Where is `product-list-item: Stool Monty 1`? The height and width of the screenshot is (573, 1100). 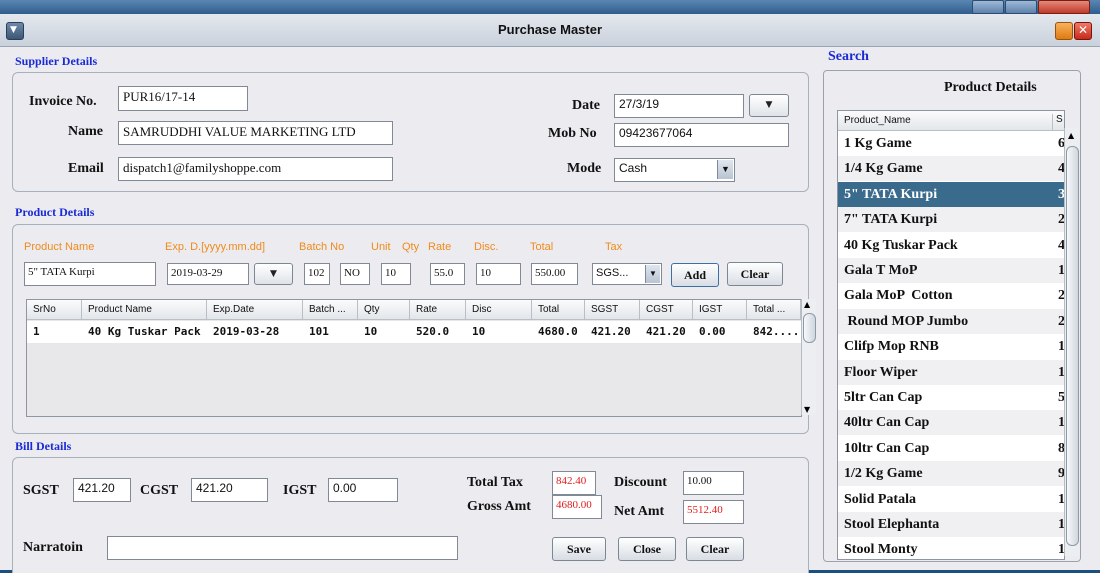
product-list-item: Stool Monty 1 is located at coordinates (951, 548).